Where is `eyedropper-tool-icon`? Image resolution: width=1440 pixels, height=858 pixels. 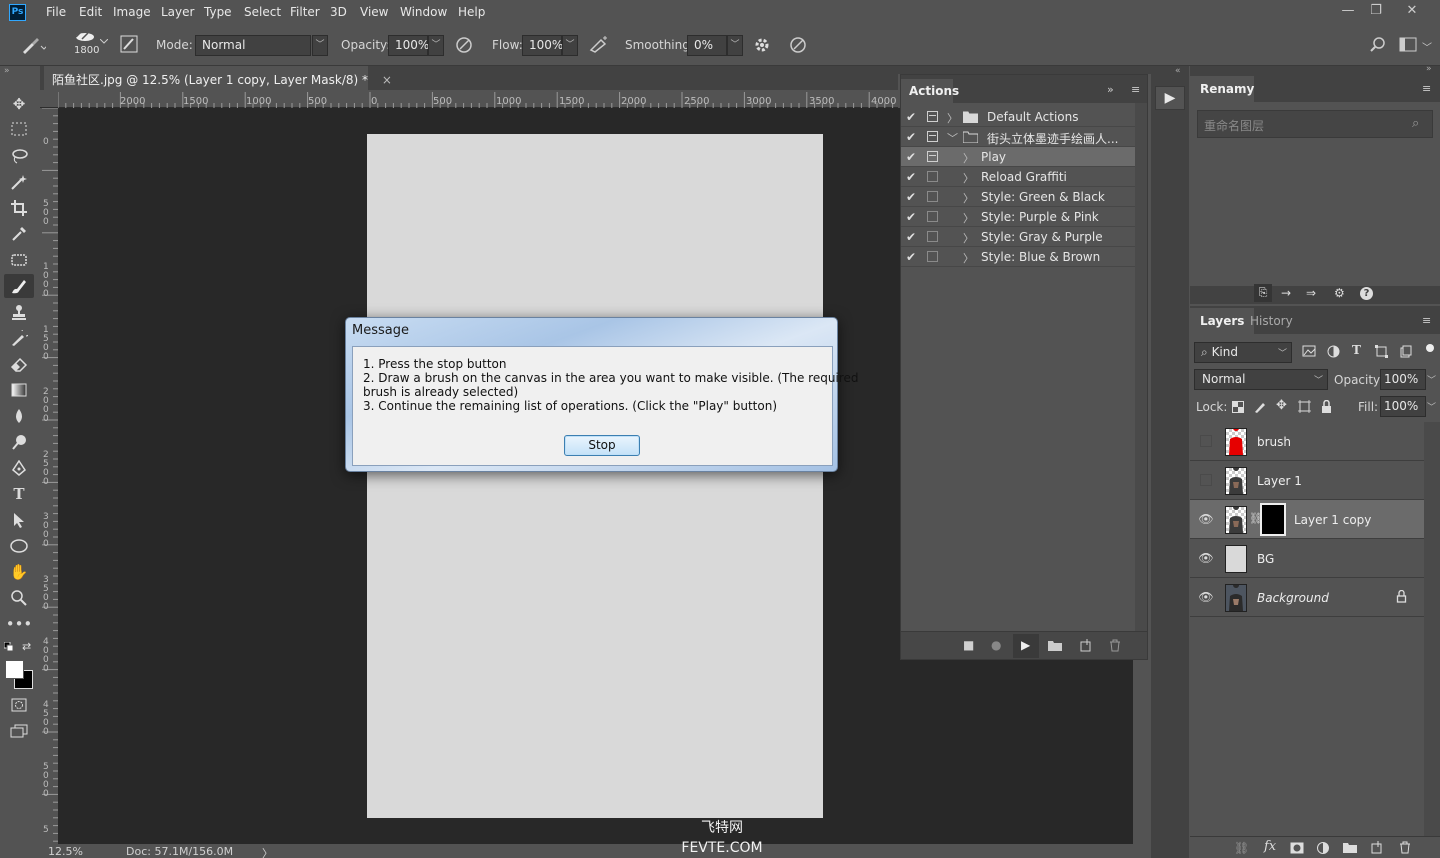 eyedropper-tool-icon is located at coordinates (19, 234).